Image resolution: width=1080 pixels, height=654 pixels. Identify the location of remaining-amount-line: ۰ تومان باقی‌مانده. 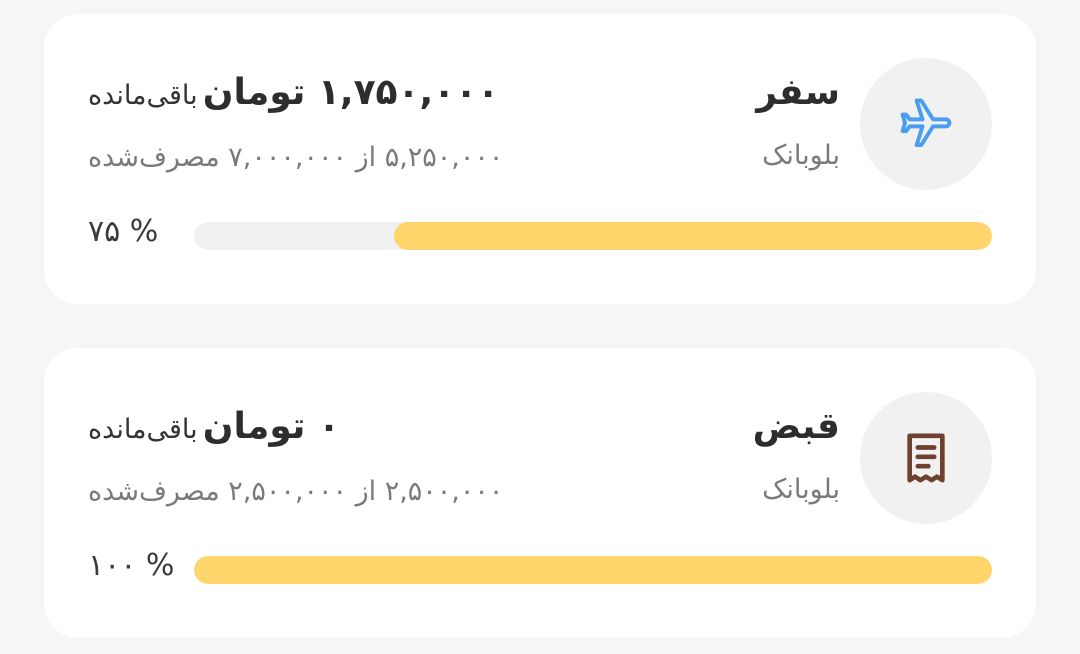
(214, 426).